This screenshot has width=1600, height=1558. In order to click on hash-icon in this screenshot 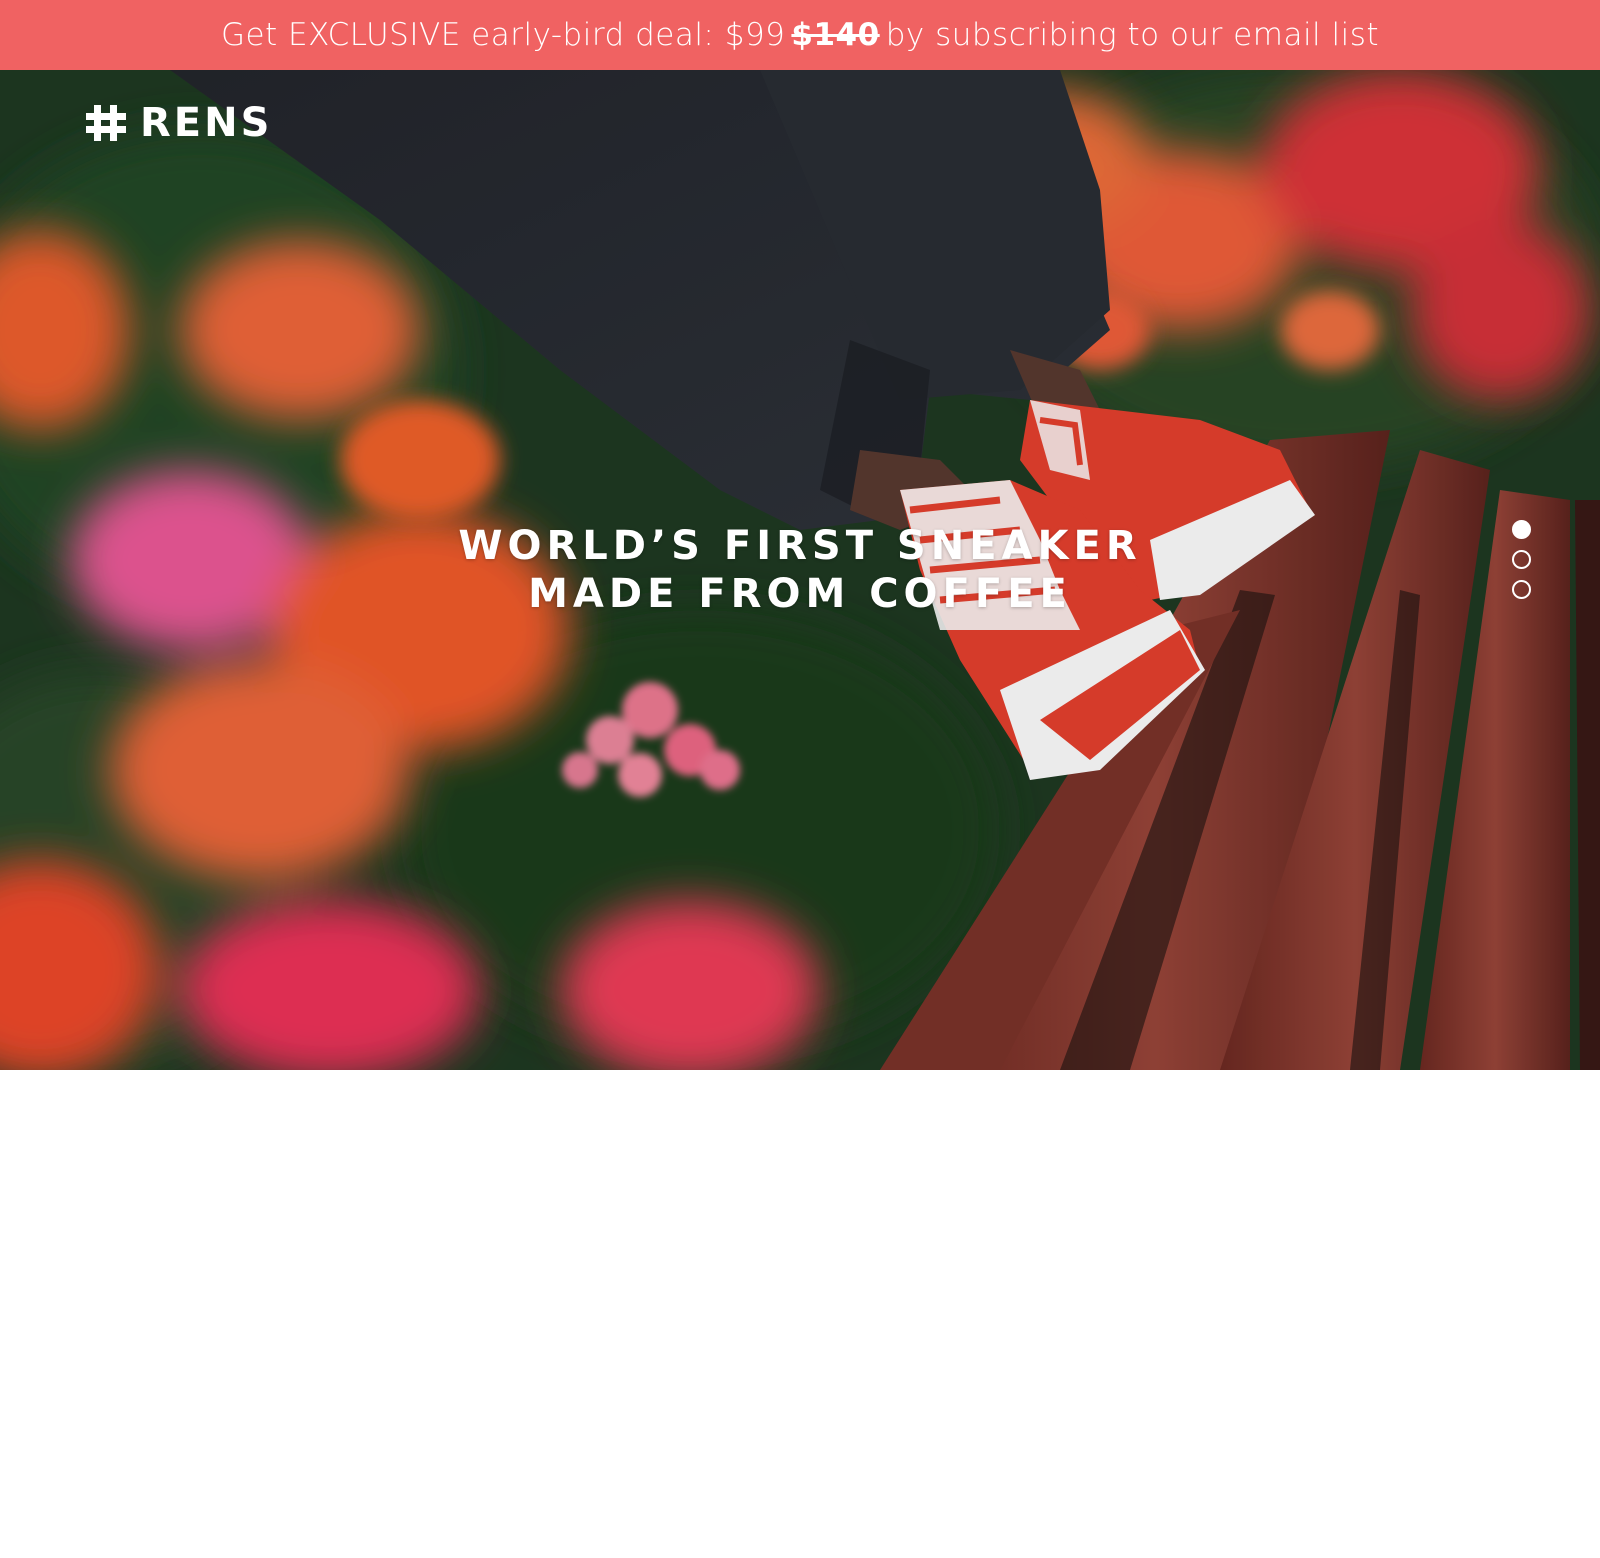, I will do `click(106, 123)`.